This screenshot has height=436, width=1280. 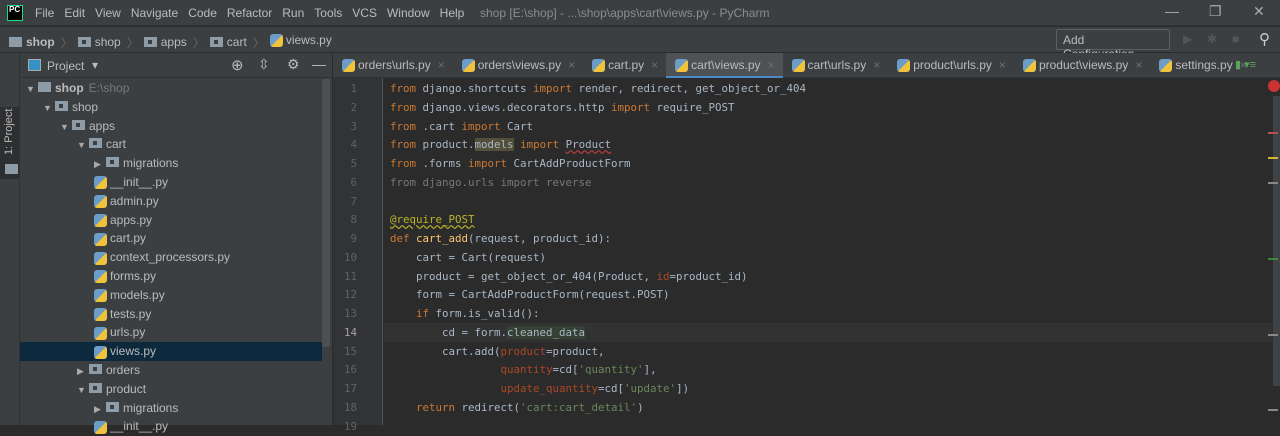 I want to click on tab-product-views-py: product\views.py ×, so click(x=1082, y=65).